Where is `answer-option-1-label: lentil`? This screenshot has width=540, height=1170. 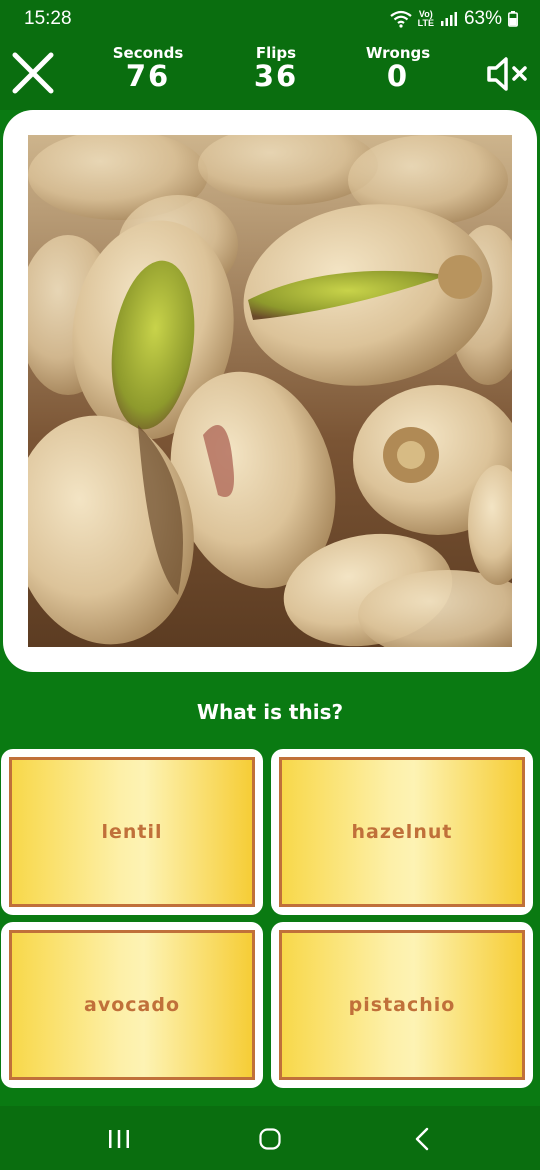
answer-option-1-label: lentil is located at coordinates (132, 832).